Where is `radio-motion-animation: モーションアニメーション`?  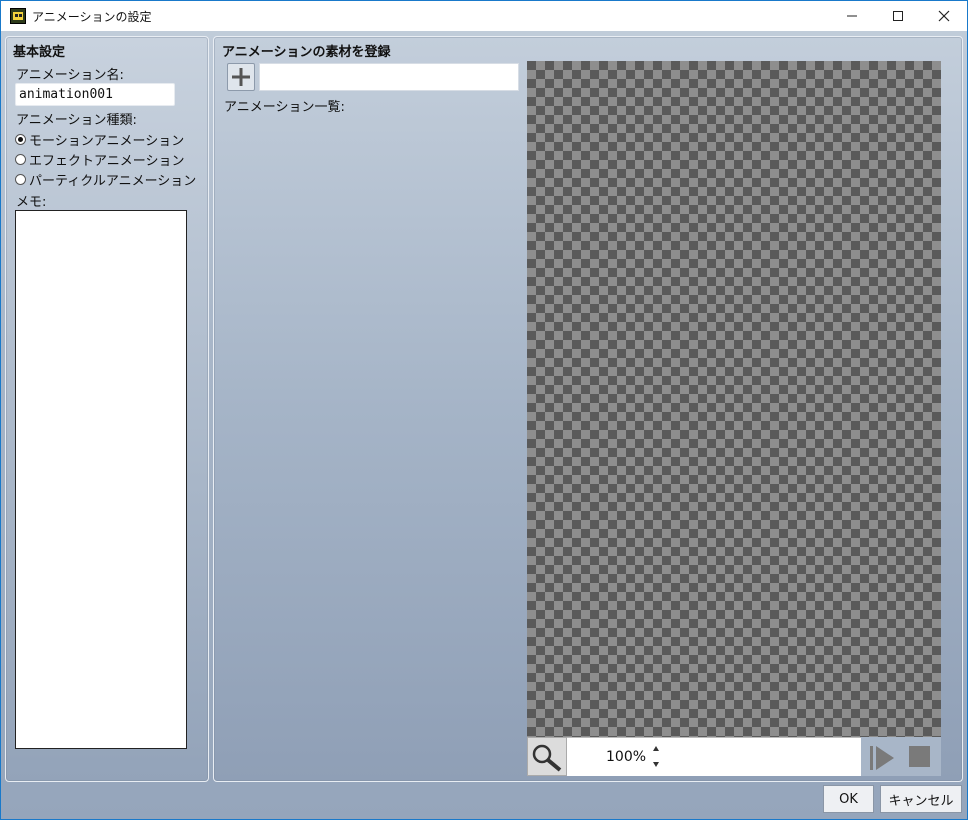
radio-motion-animation: モーションアニメーション is located at coordinates (99, 139).